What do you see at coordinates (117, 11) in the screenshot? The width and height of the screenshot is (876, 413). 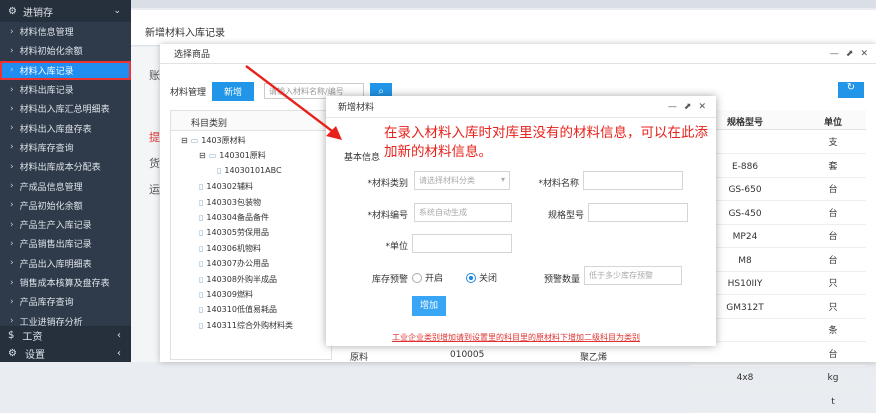 I see `chevron-down-icon: ⌄` at bounding box center [117, 11].